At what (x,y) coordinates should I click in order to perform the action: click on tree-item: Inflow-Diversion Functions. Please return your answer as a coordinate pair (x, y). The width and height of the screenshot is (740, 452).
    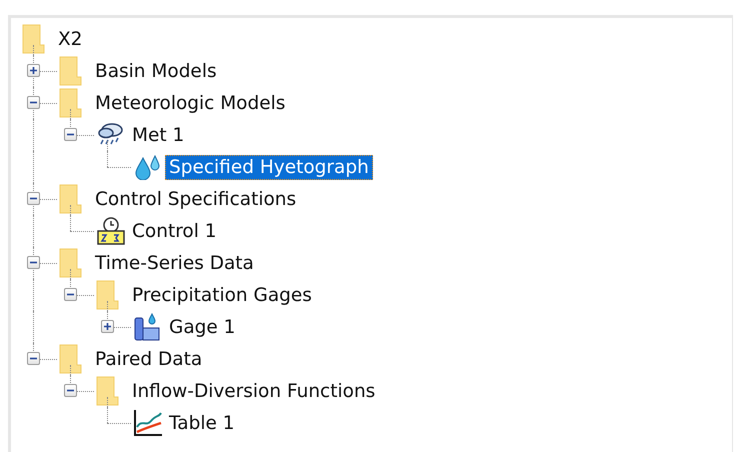
    Looking at the image, I should click on (254, 391).